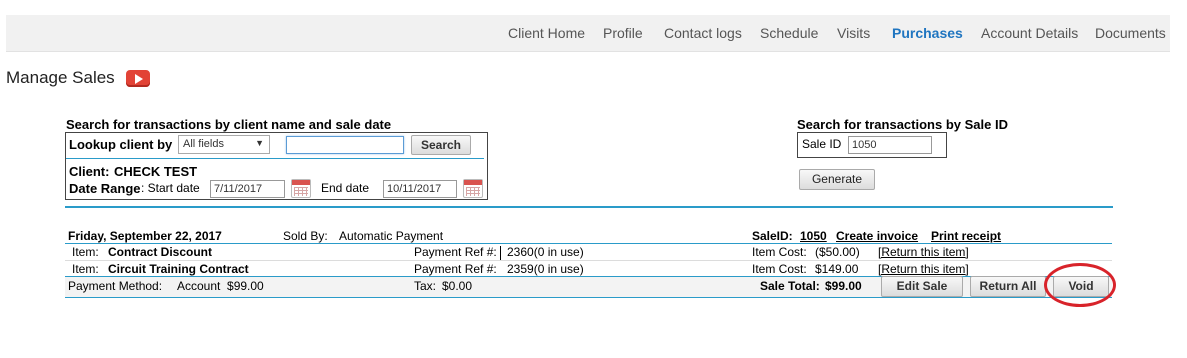 This screenshot has height=358, width=1187. What do you see at coordinates (60, 77) in the screenshot?
I see `page-title: Manage Sales` at bounding box center [60, 77].